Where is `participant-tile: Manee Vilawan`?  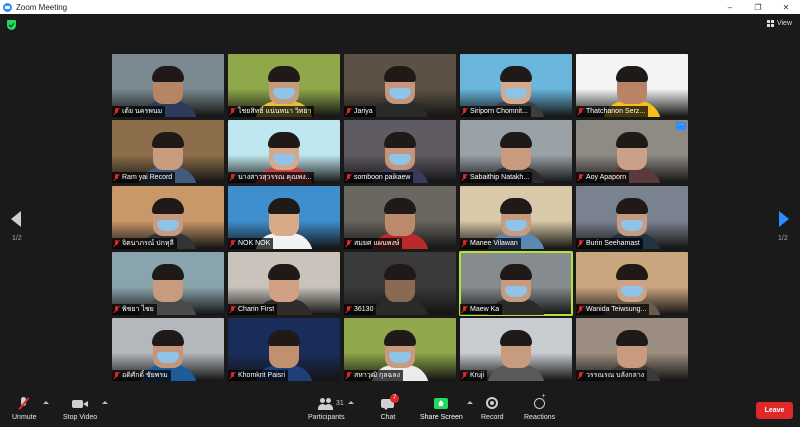
participant-tile: Manee Vilawan is located at coordinates (516, 217).